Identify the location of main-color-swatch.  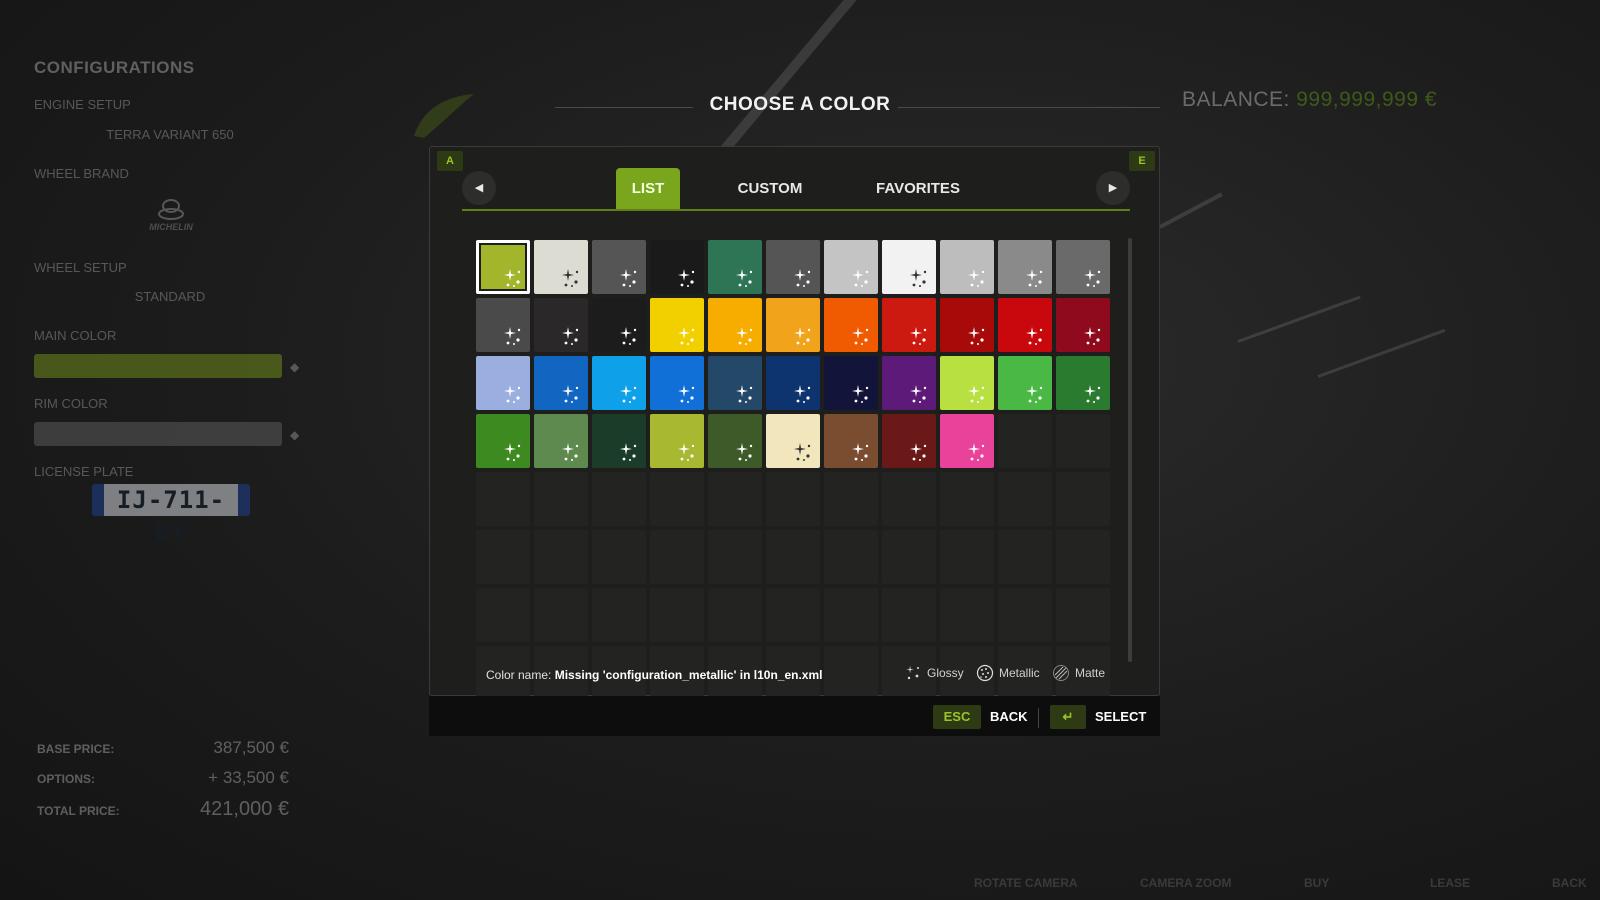
(158, 366).